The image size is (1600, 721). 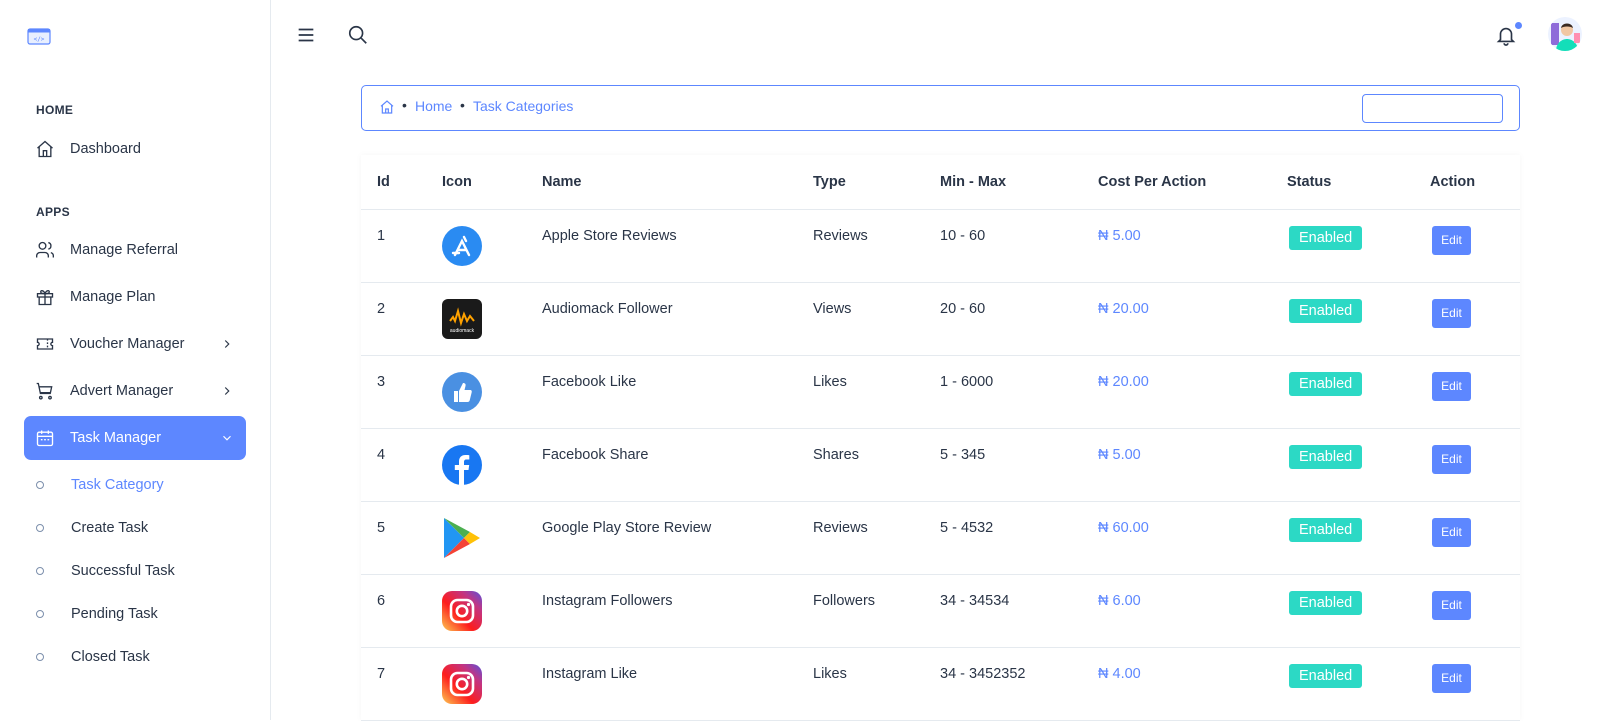 I want to click on gift-icon, so click(x=45, y=298).